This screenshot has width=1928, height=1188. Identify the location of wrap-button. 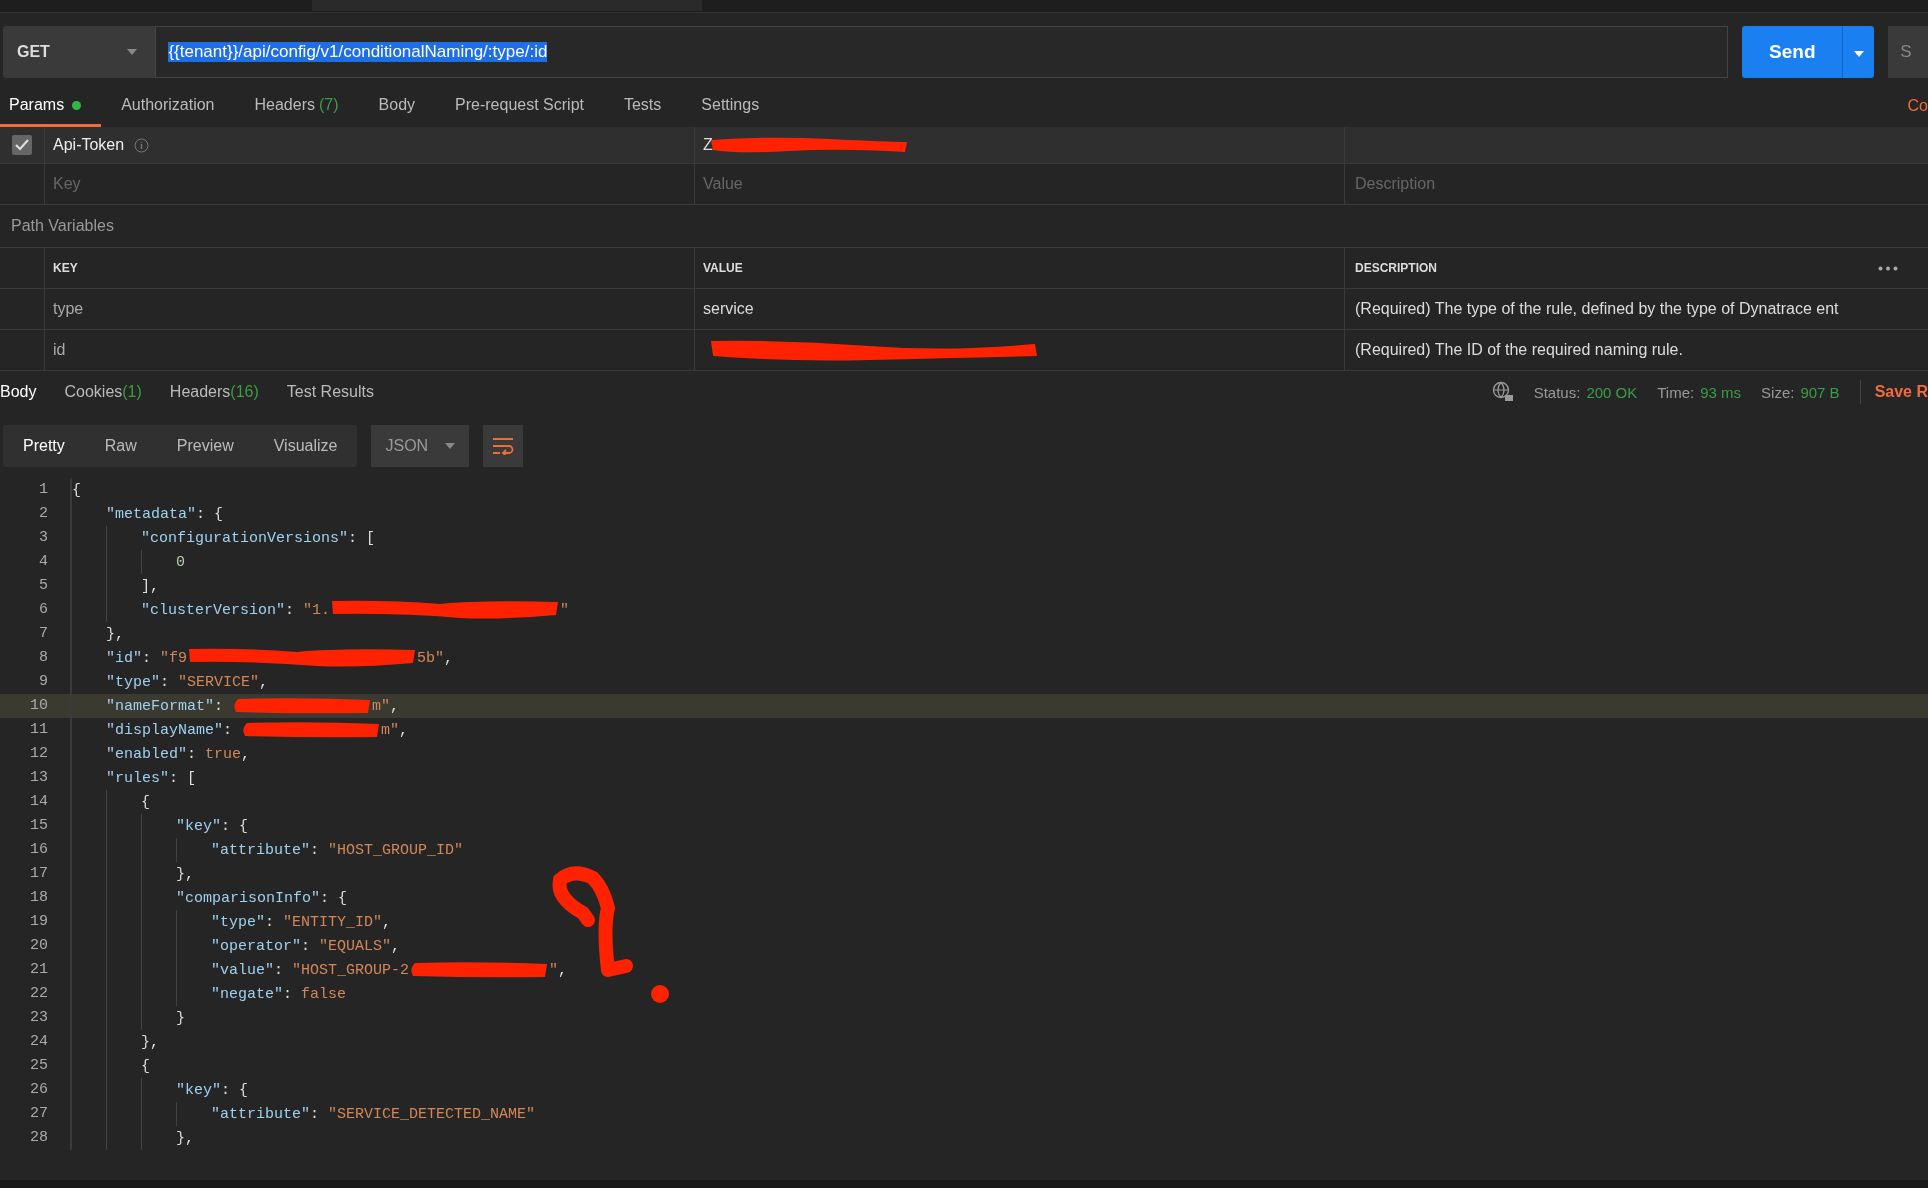
(503, 446).